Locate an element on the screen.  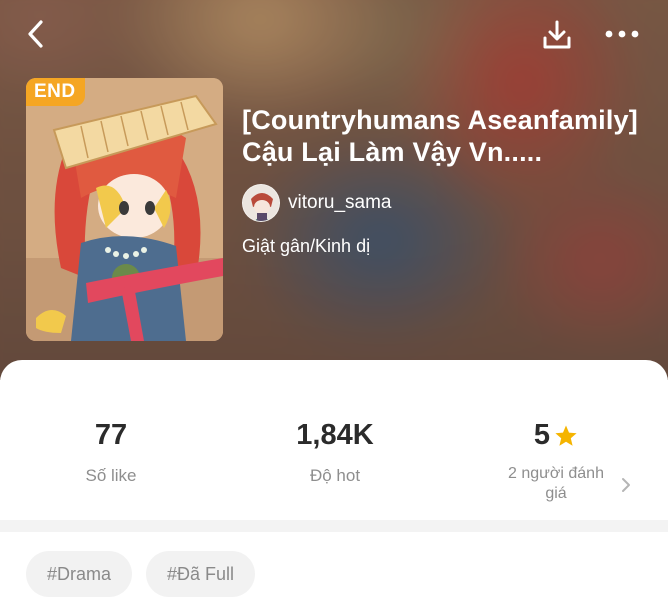
end-badge: END is located at coordinates (55, 92).